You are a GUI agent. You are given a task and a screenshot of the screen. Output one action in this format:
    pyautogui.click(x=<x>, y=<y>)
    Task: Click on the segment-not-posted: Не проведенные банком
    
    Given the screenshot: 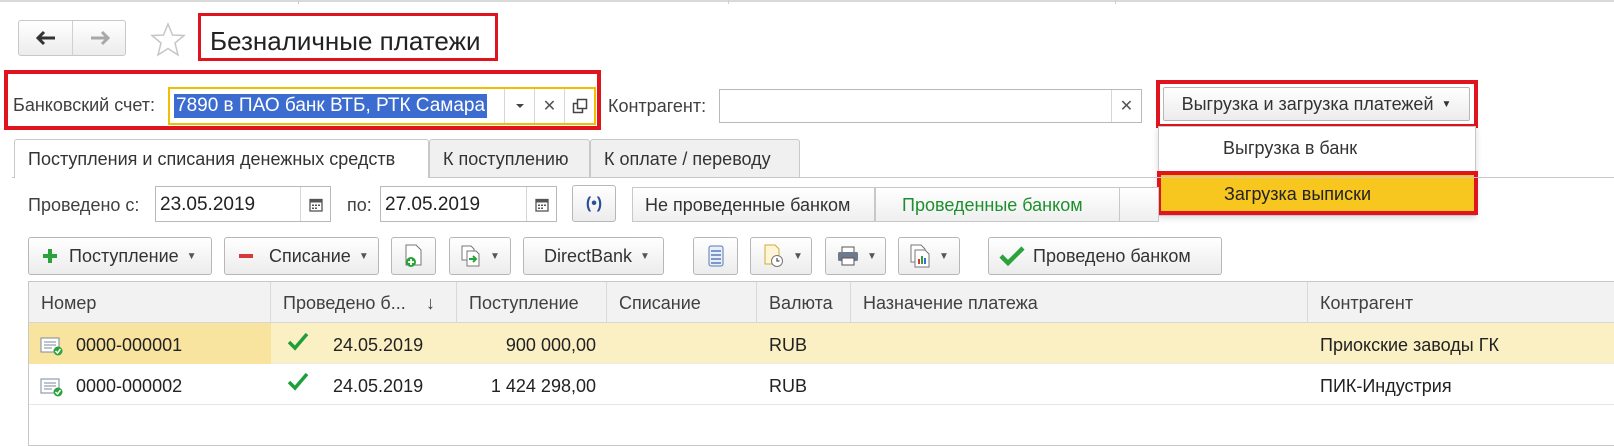 What is the action you would take?
    pyautogui.click(x=753, y=204)
    